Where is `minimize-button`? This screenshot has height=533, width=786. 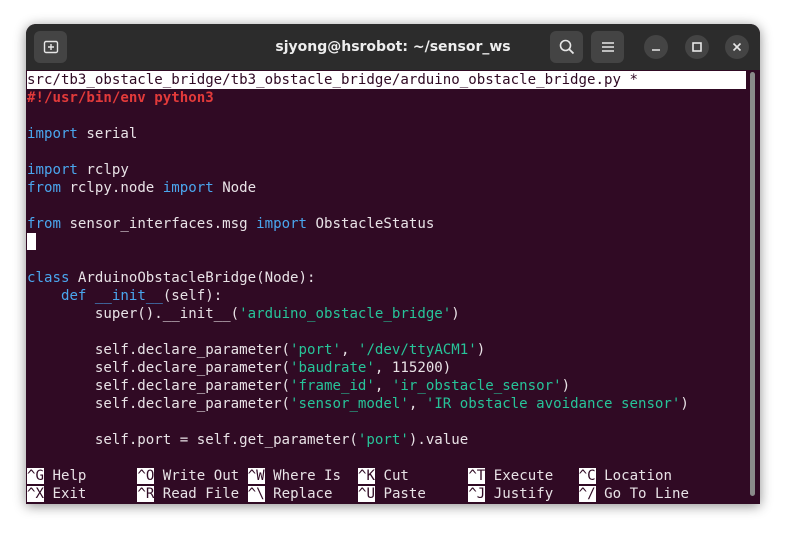
minimize-button is located at coordinates (656, 47).